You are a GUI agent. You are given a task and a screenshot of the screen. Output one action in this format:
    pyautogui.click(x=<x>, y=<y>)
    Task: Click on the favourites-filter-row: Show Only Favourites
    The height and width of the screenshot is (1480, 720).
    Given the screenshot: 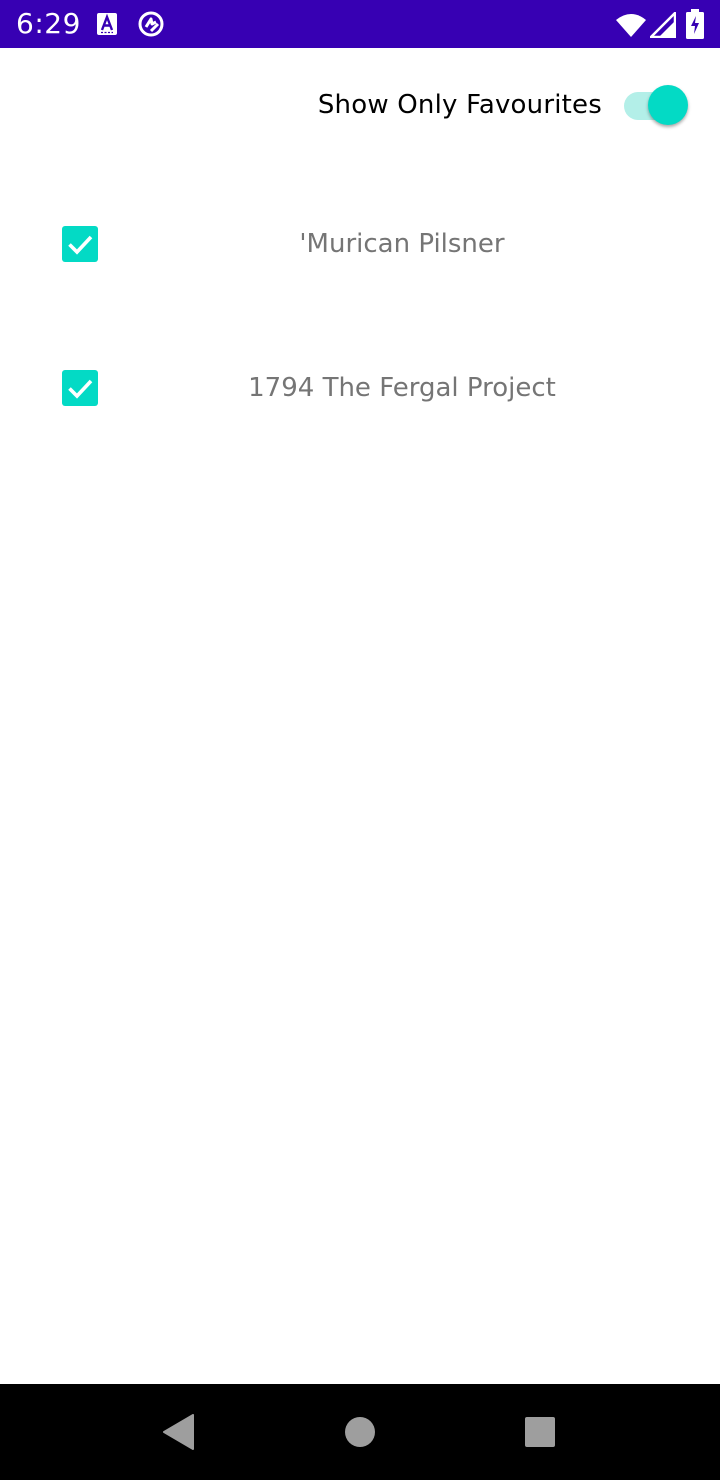 What is the action you would take?
    pyautogui.click(x=360, y=105)
    